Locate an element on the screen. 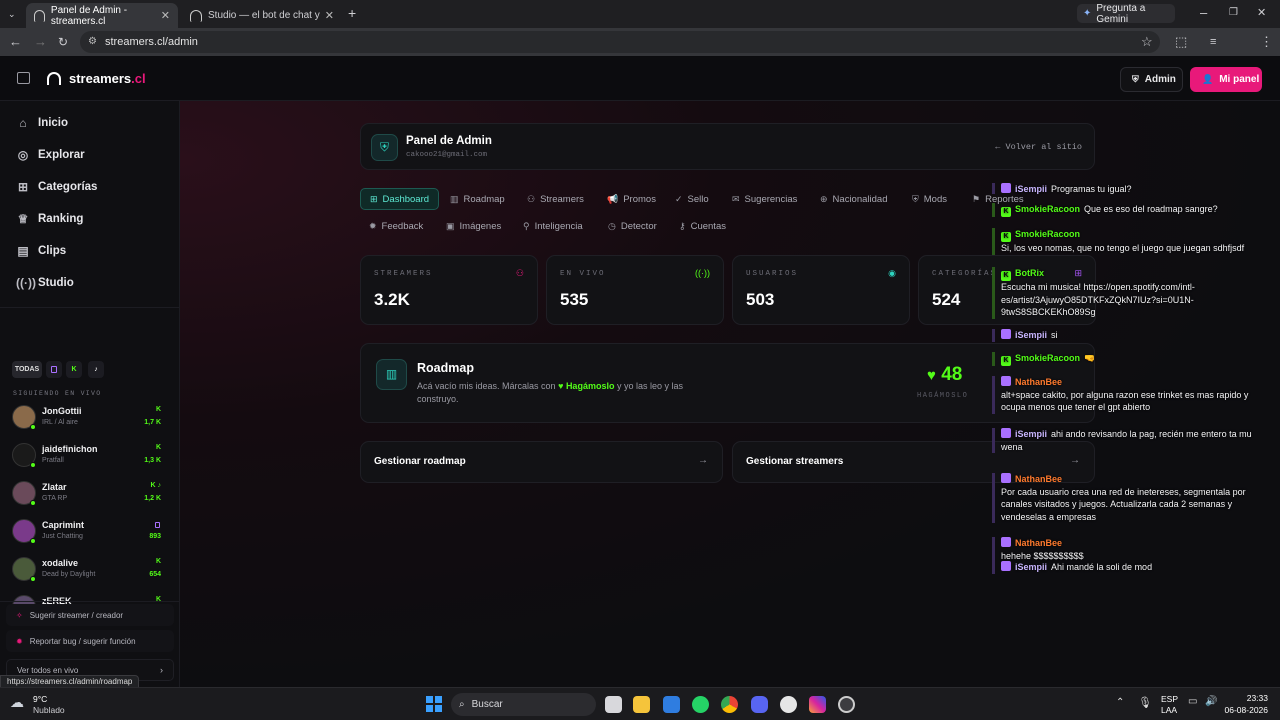 This screenshot has height=720, width=1280. browser-tab-admin: Panel de Admin - streamers.cl ✕ is located at coordinates (102, 15).